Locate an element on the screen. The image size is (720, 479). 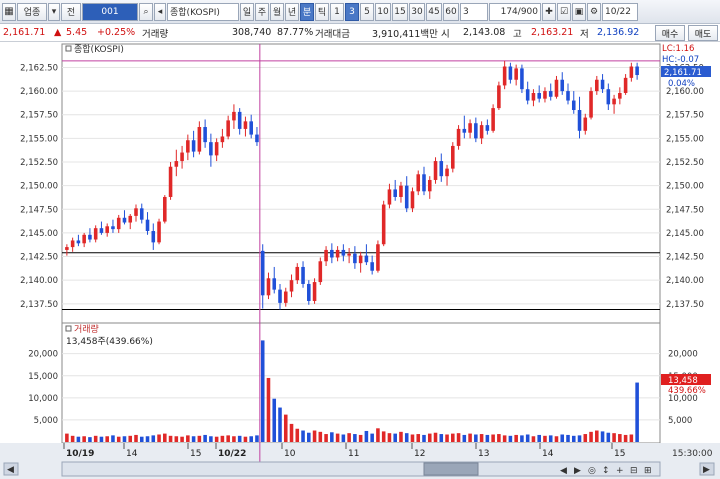
price-legend: 종합(KOSPI) is located at coordinates (99, 49).